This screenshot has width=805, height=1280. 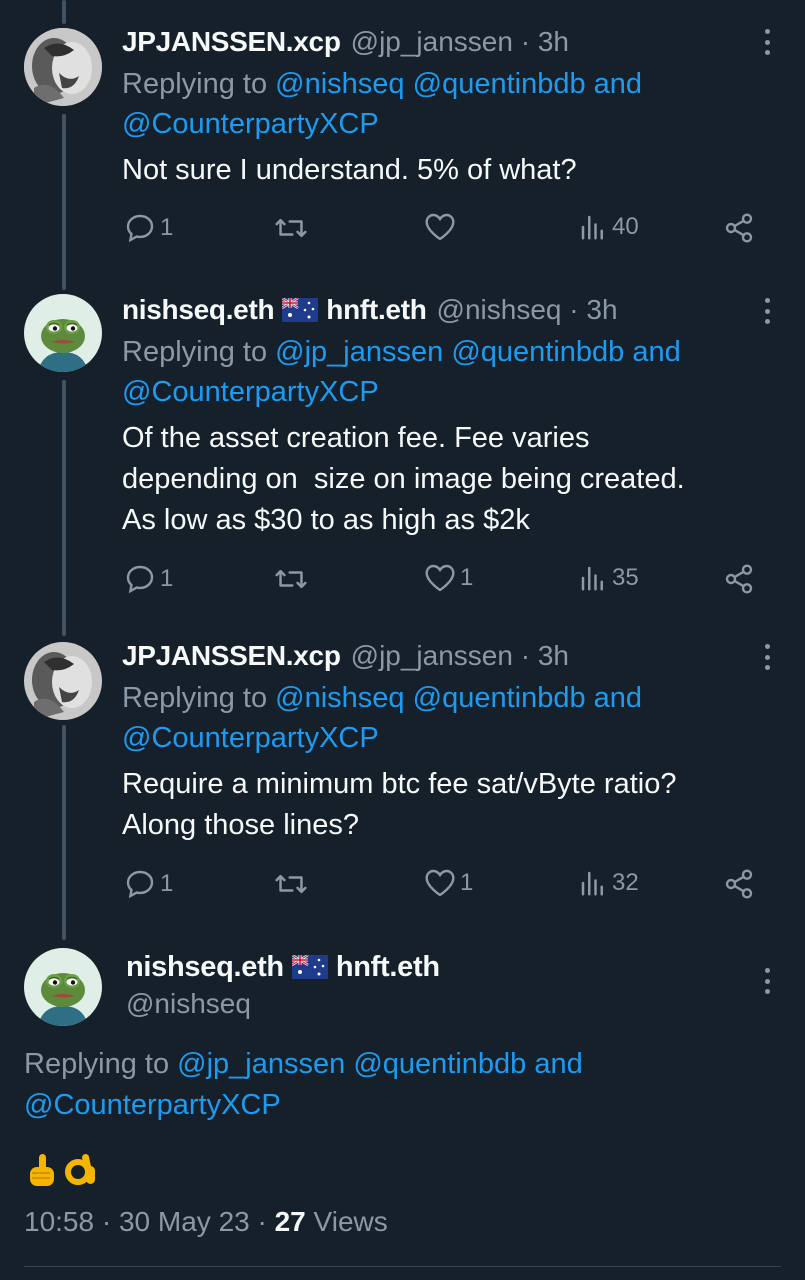 I want to click on tweet-header: nishseq.eth hnft.eth @nishseq · 3h, so click(x=433, y=310).